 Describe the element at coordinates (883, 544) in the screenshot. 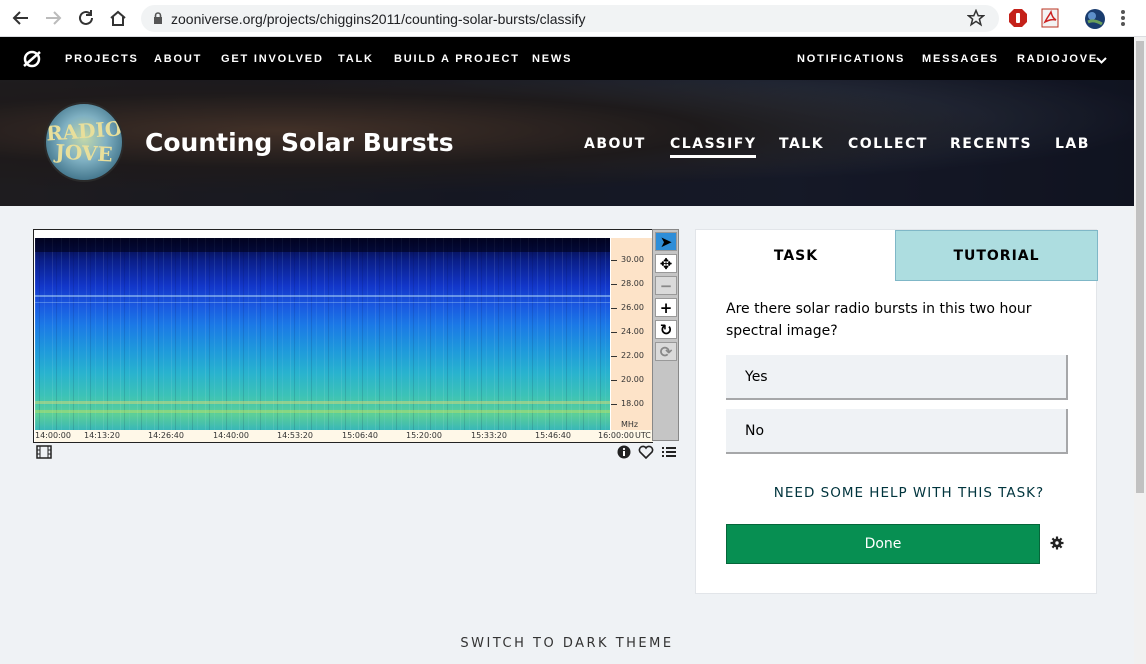

I see `done-button: Done` at that location.